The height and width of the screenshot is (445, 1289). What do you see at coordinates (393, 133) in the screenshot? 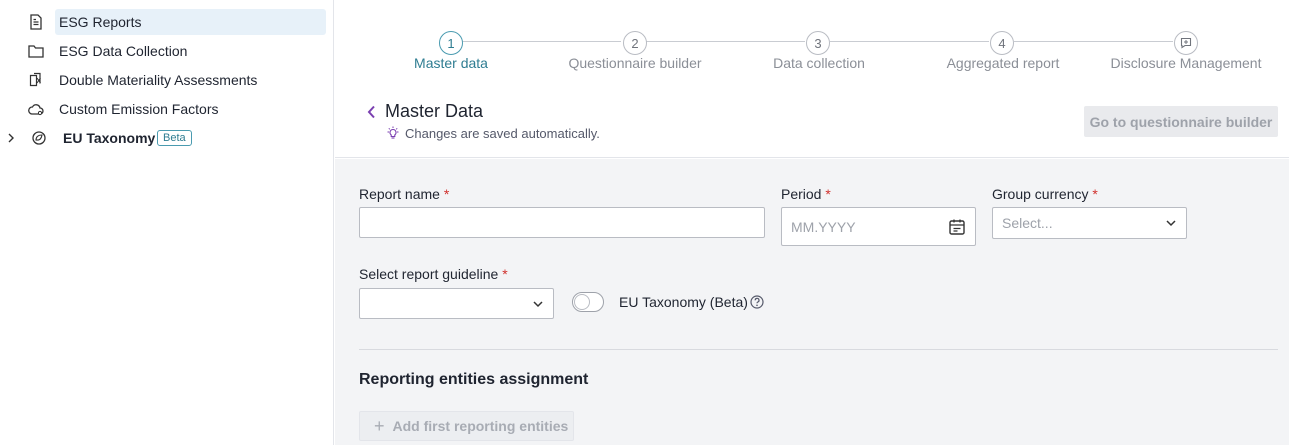
I see `lightbulb-icon` at bounding box center [393, 133].